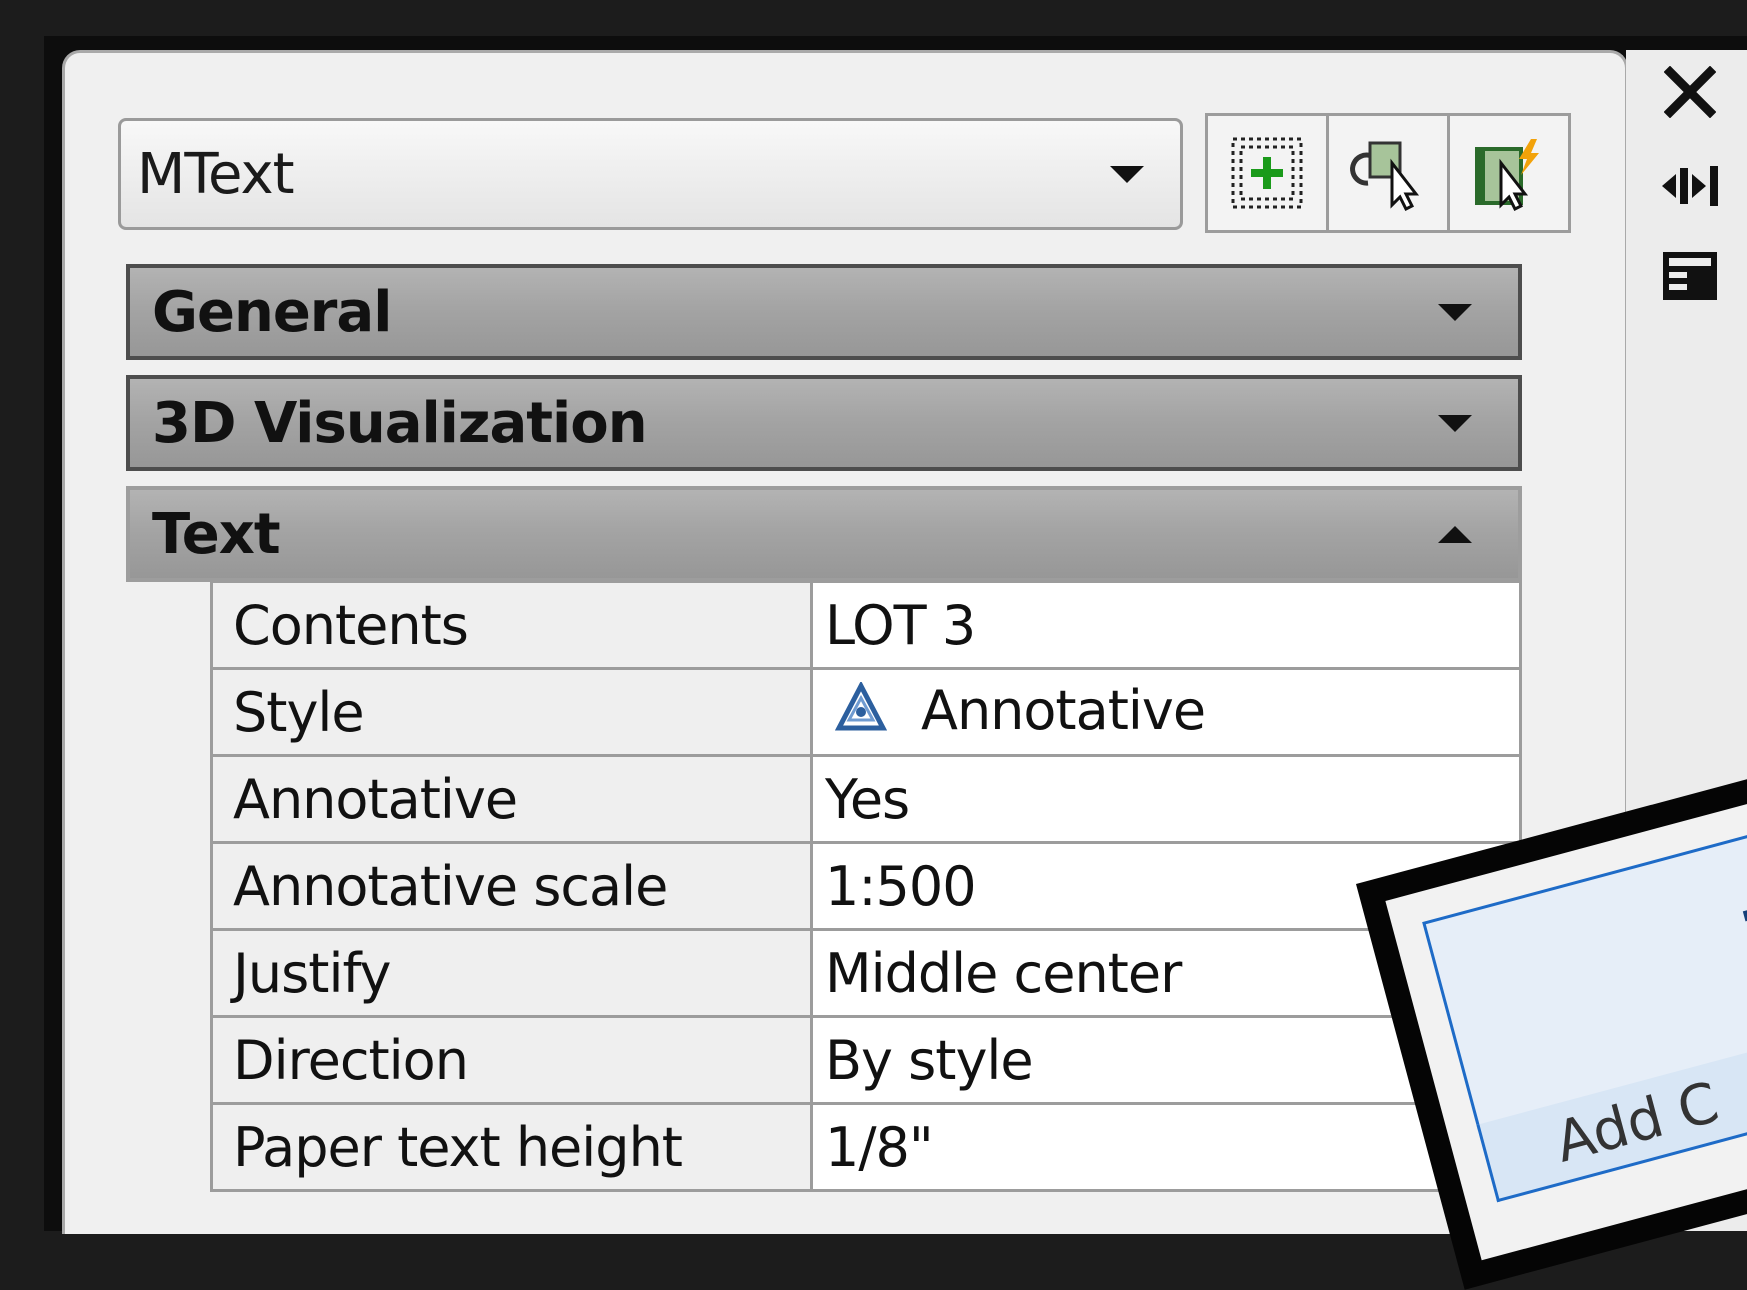 This screenshot has height=1290, width=1747. Describe the element at coordinates (866, 973) in the screenshot. I see `property-row: Justify Middle center` at that location.